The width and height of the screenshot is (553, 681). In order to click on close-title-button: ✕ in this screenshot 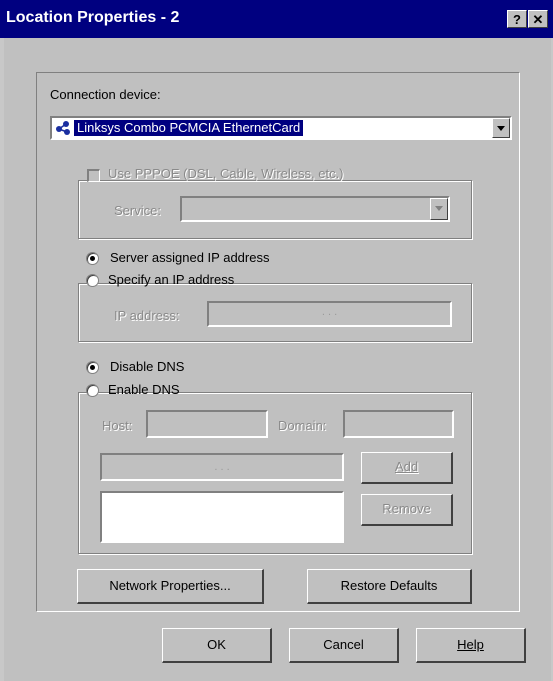, I will do `click(538, 19)`.